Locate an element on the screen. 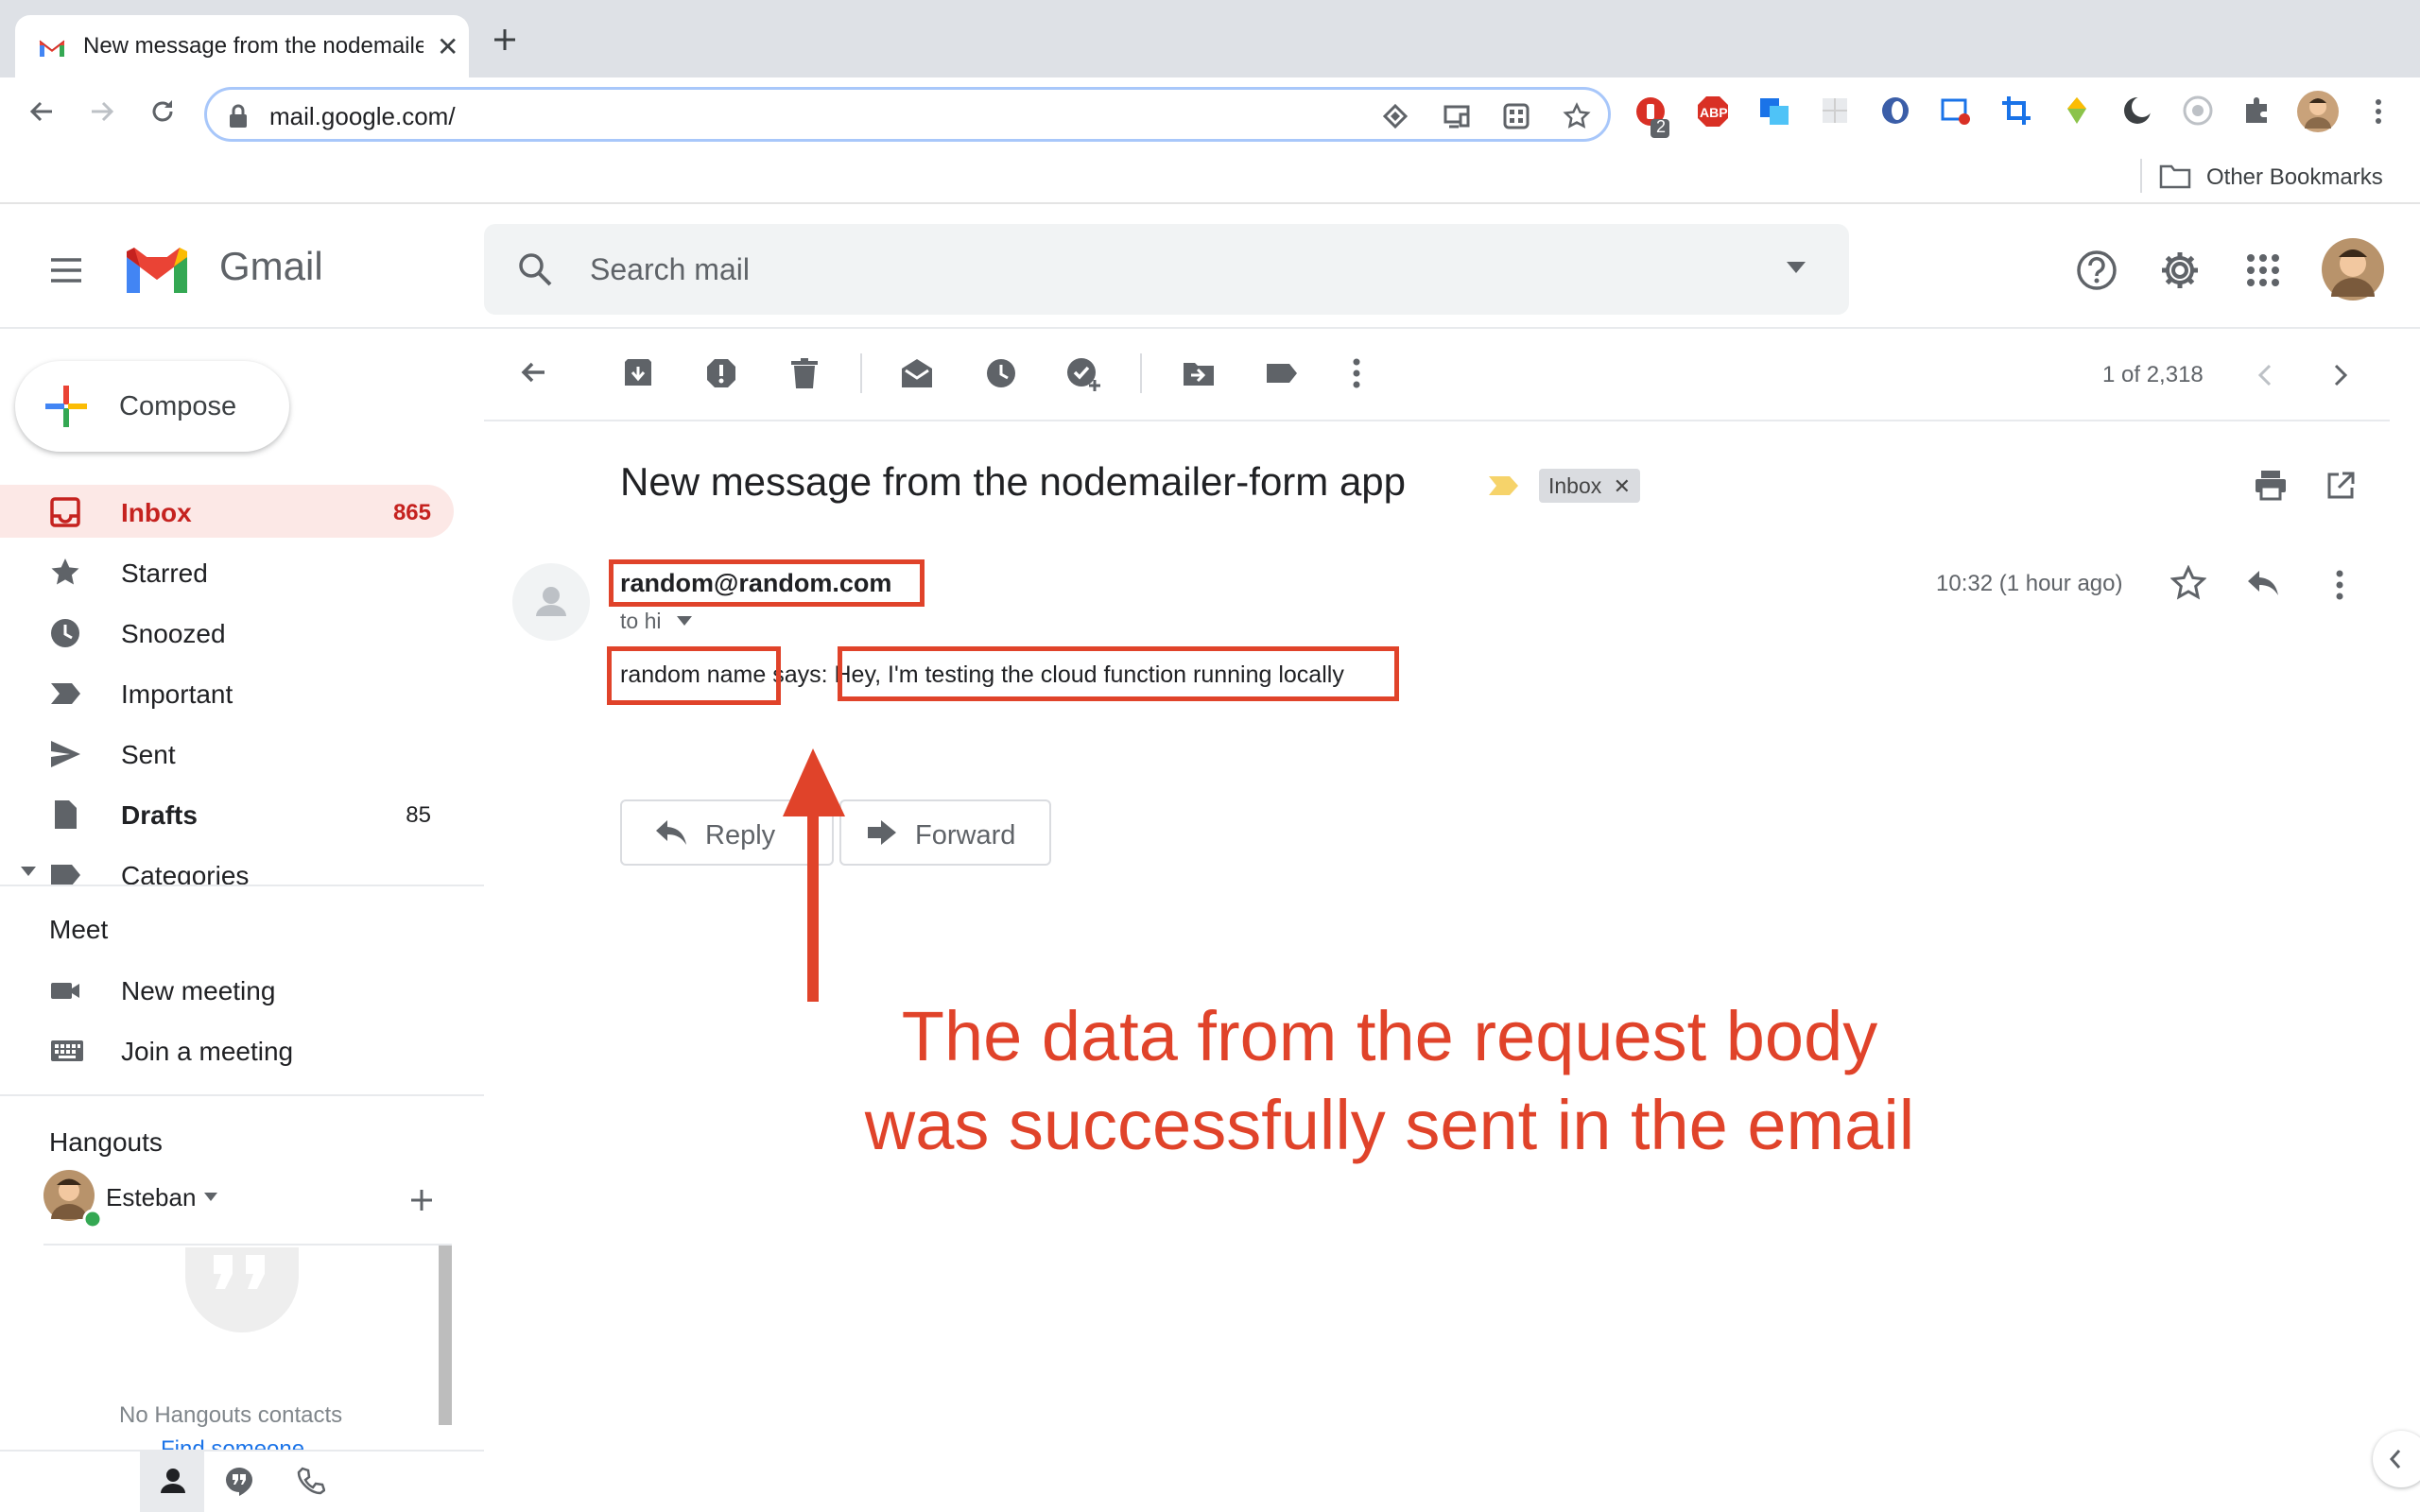 This screenshot has width=2420, height=1512. other-bookmarks-link: Other Bookmarks is located at coordinates (2294, 177).